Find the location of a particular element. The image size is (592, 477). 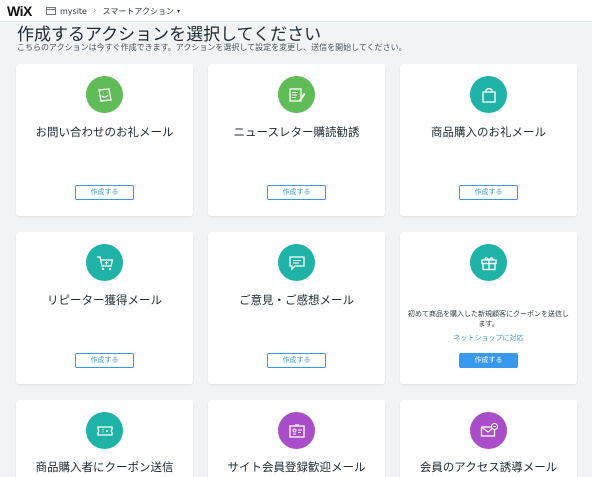

action-name: 商品購入者にクーポン送信 is located at coordinates (104, 467).